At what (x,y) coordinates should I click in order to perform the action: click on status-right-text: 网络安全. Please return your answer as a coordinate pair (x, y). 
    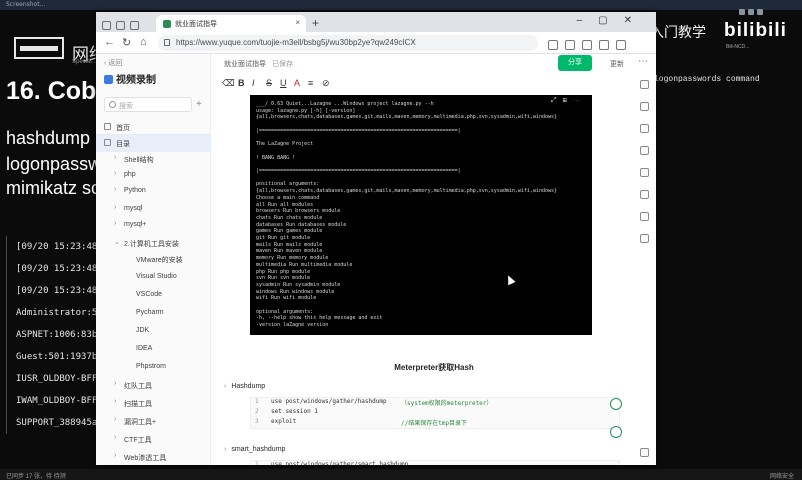
    Looking at the image, I should click on (781, 477).